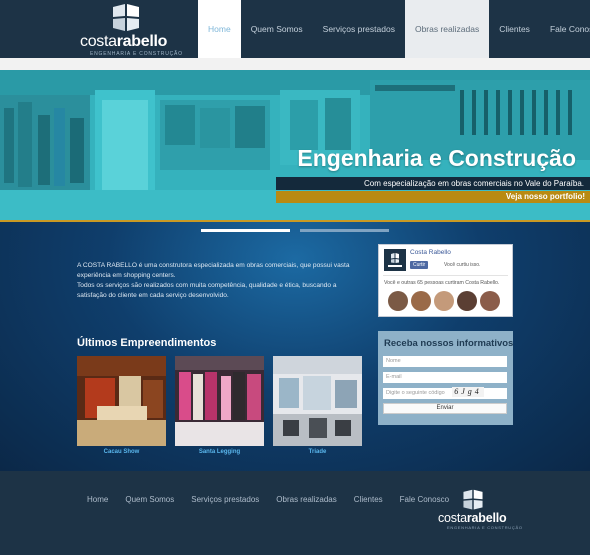 This screenshot has height=555, width=590. I want to click on newsletter-captcha-input: Digite o seguinte código, so click(445, 393).